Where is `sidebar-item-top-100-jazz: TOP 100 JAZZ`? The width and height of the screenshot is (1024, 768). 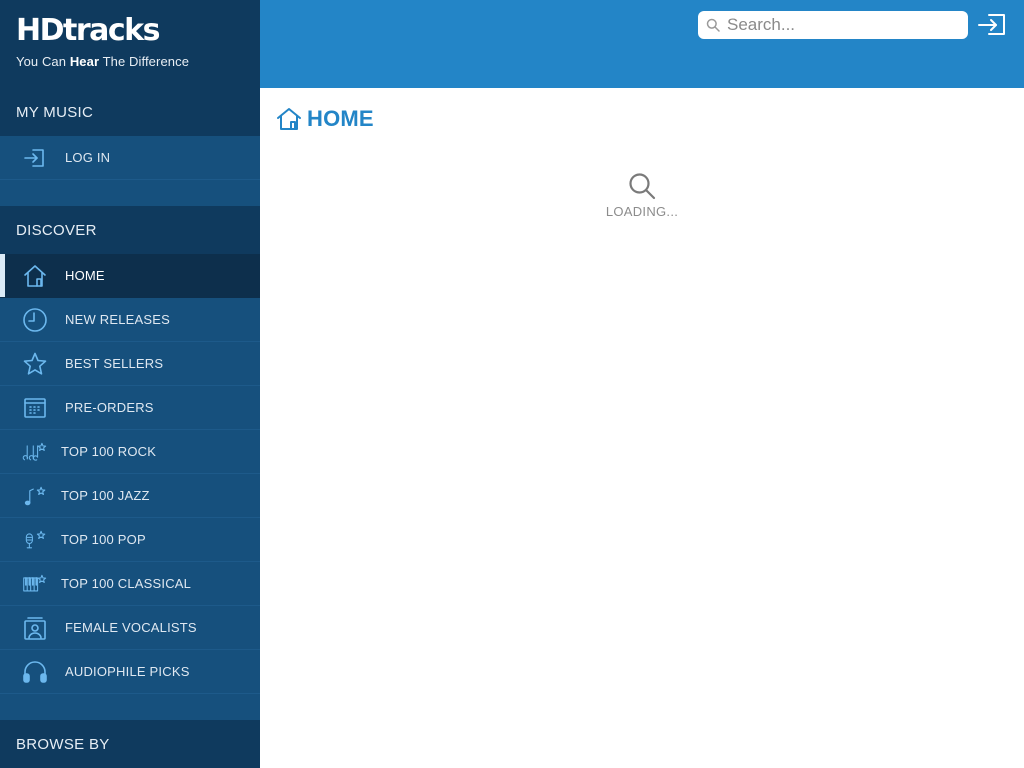 sidebar-item-top-100-jazz: TOP 100 JAZZ is located at coordinates (130, 496).